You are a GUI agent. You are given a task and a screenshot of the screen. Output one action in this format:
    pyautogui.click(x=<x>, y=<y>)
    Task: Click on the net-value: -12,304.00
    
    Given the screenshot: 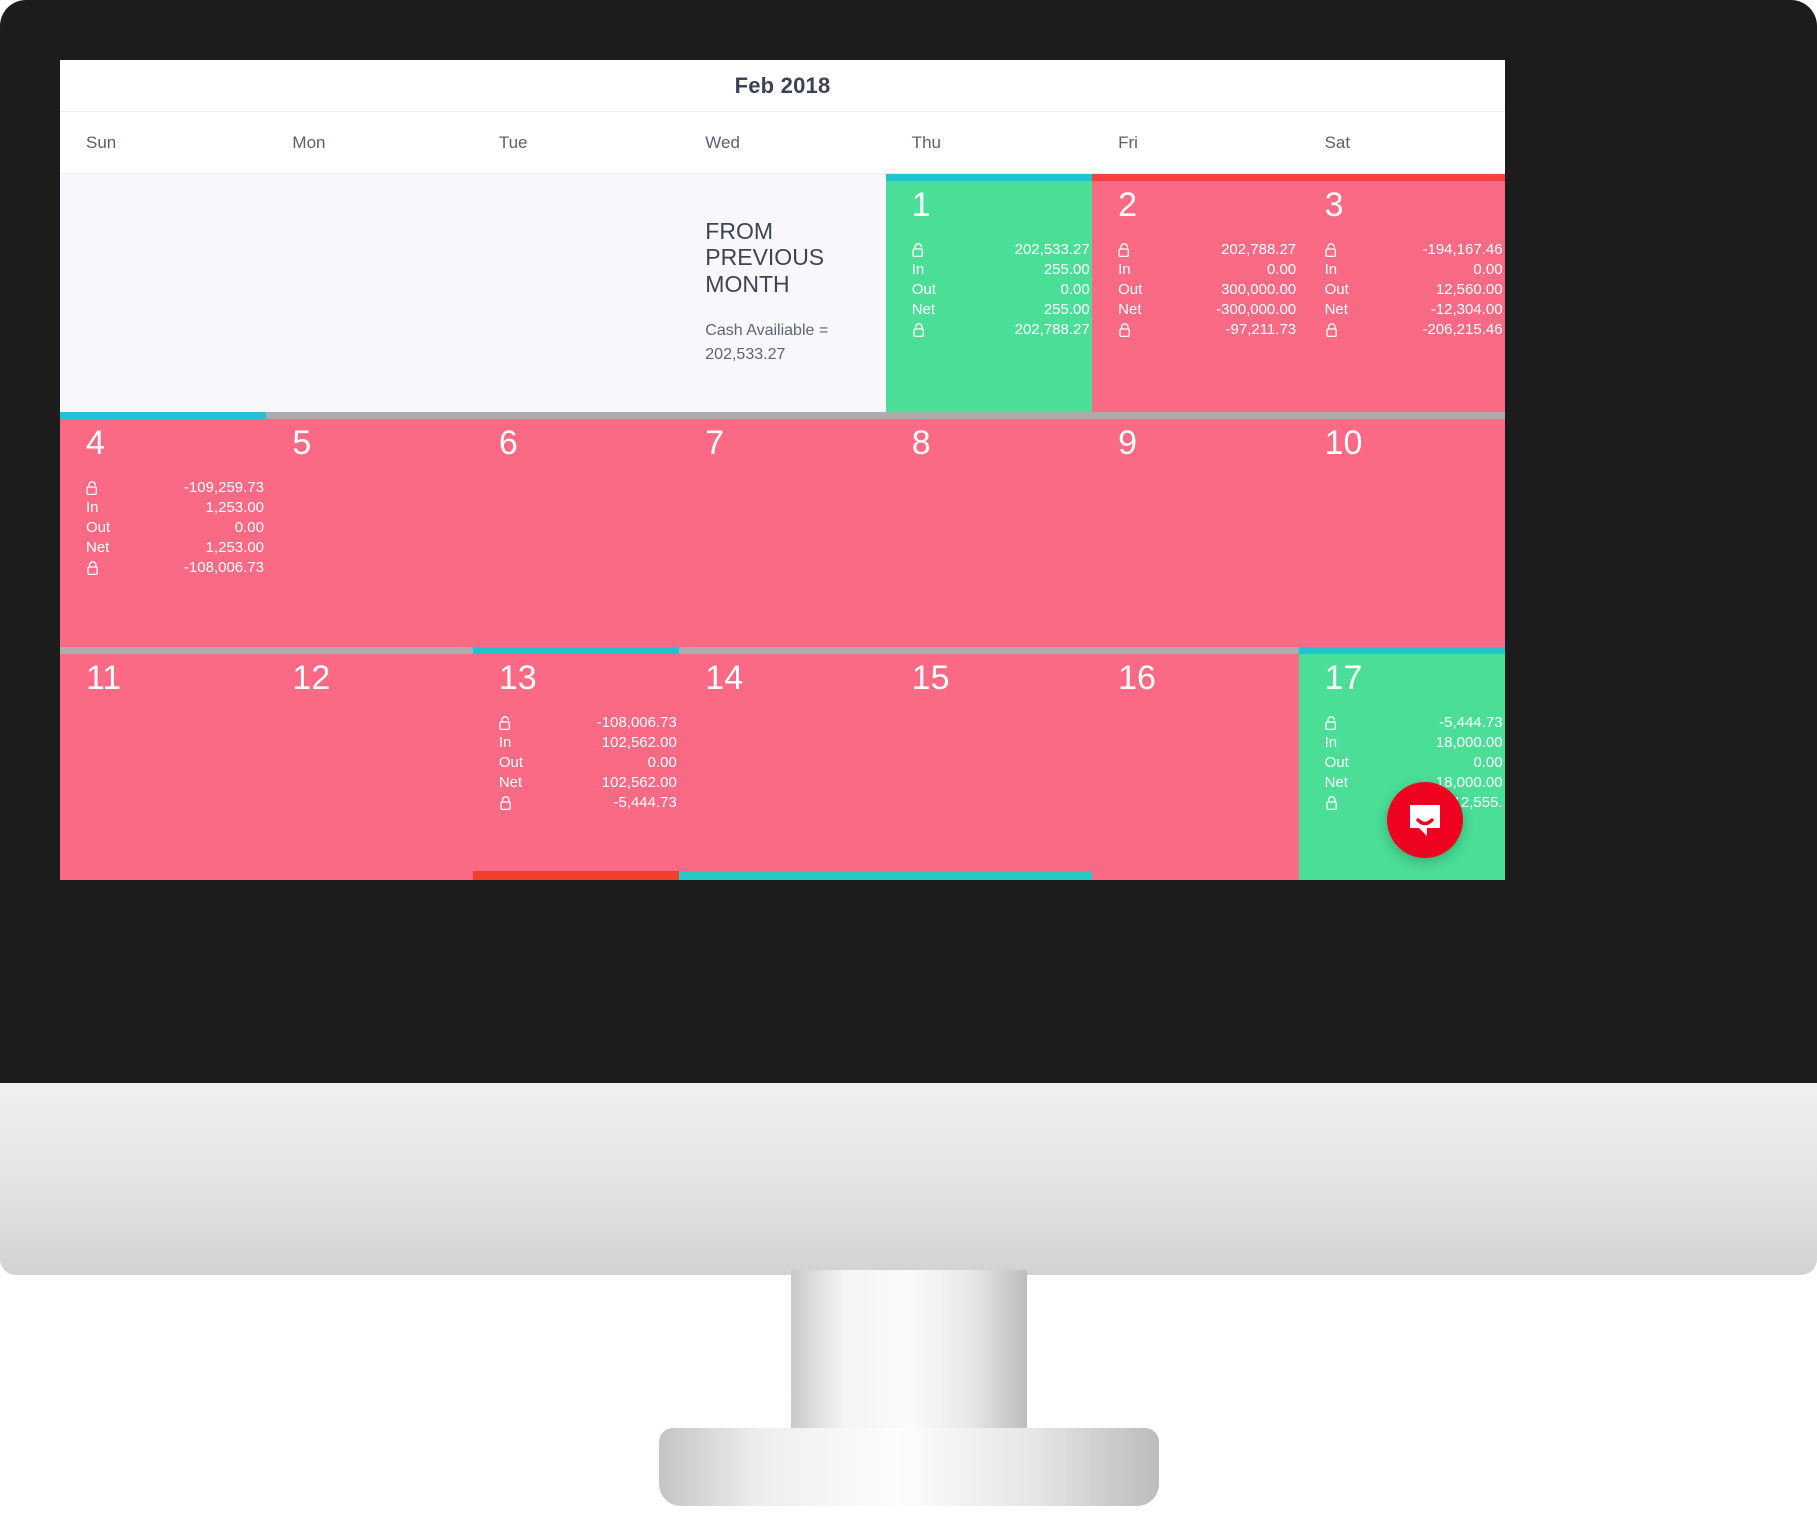 What is the action you would take?
    pyautogui.click(x=1466, y=309)
    